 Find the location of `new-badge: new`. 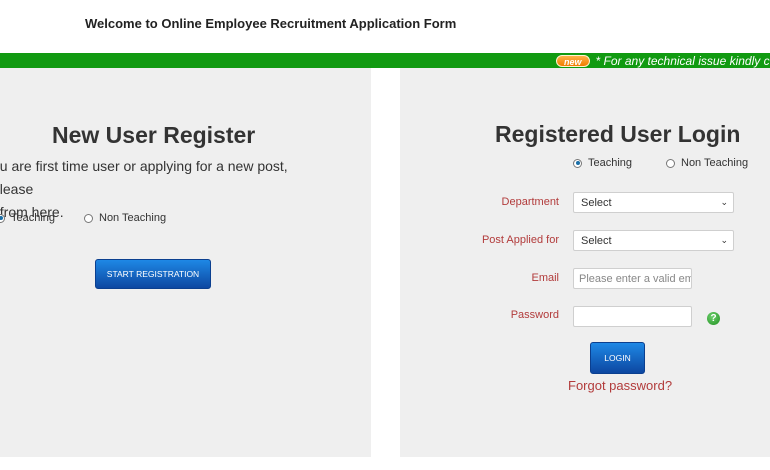

new-badge: new is located at coordinates (573, 60).